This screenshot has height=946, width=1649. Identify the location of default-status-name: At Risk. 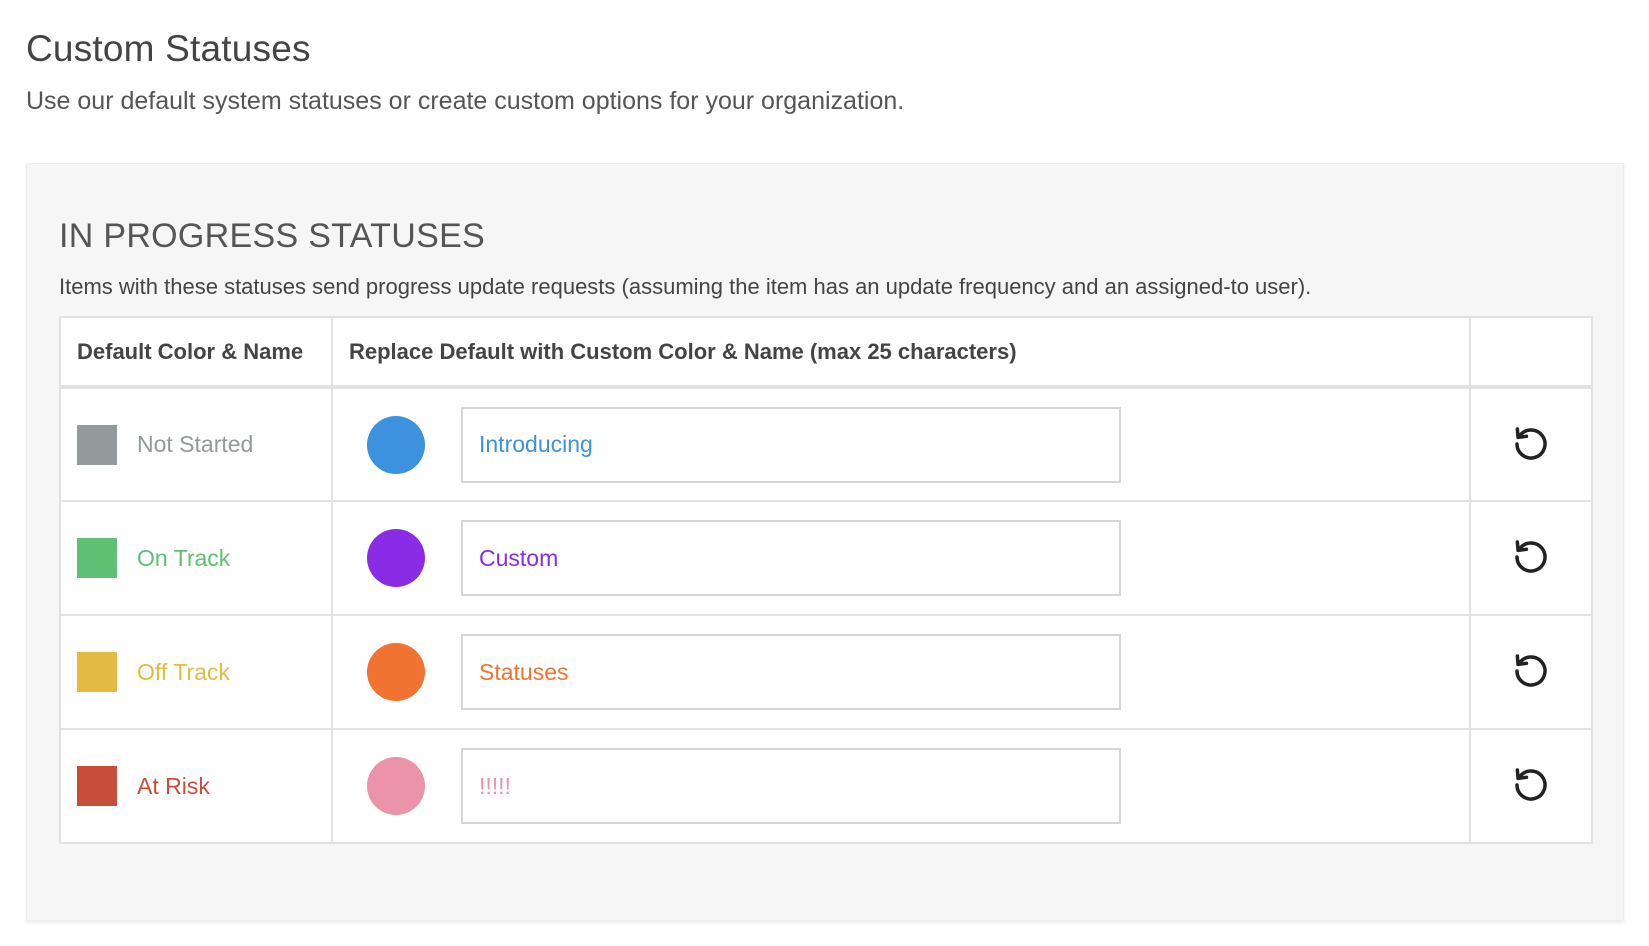
(173, 785).